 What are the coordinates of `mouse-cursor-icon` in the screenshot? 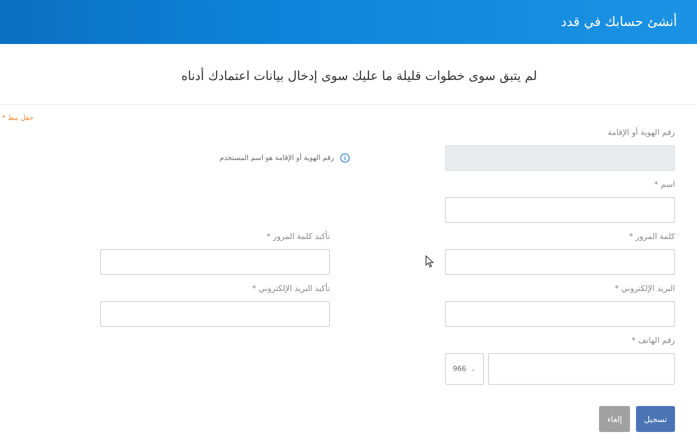 It's located at (429, 261).